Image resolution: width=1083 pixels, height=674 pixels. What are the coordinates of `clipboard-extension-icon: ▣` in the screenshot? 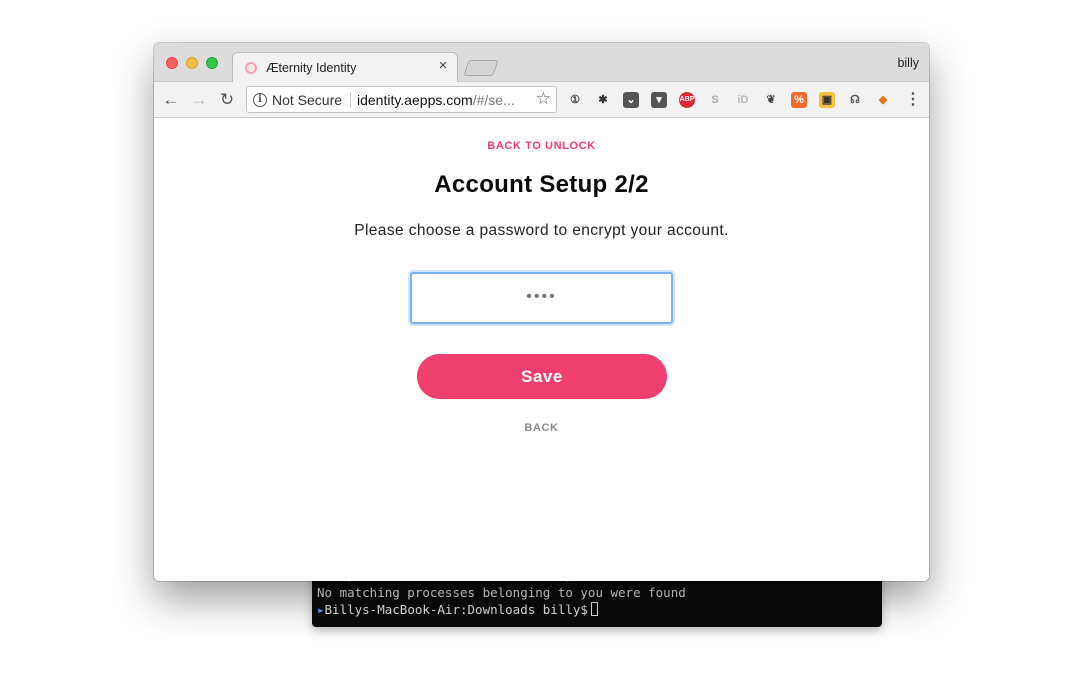 It's located at (827, 100).